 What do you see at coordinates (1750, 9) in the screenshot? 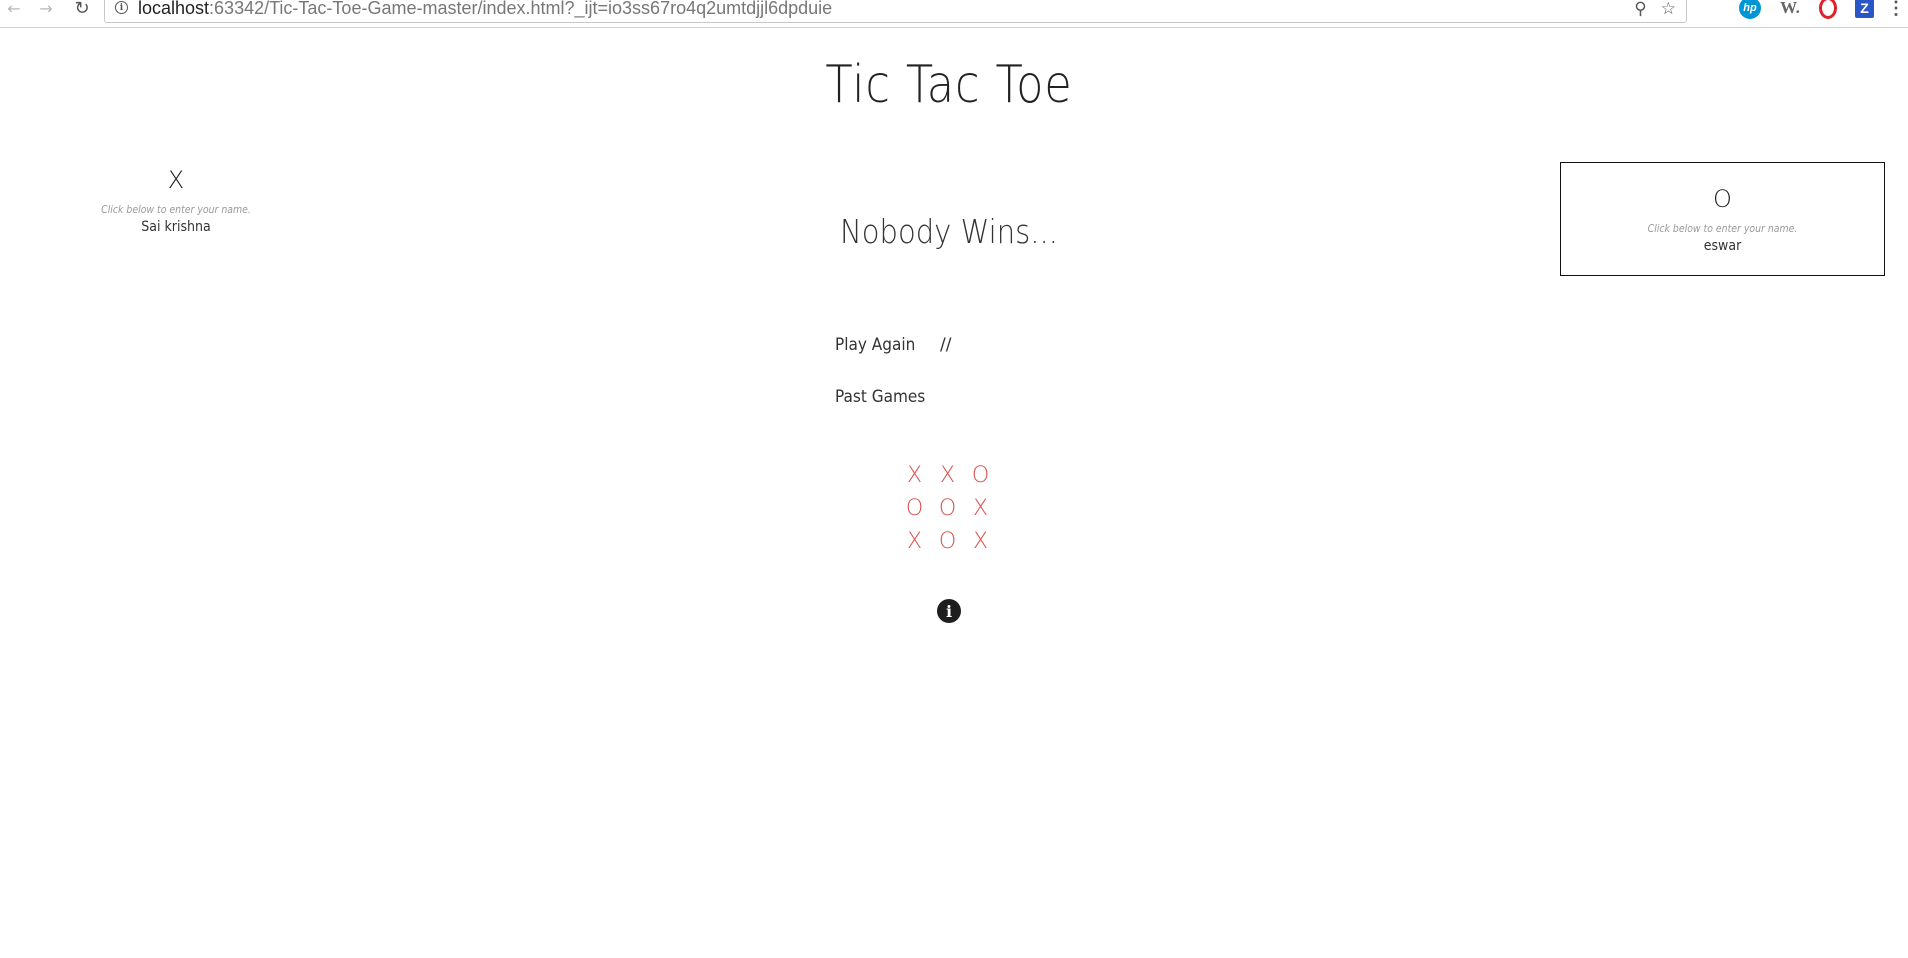
I see `hp-extension-icon: hp` at bounding box center [1750, 9].